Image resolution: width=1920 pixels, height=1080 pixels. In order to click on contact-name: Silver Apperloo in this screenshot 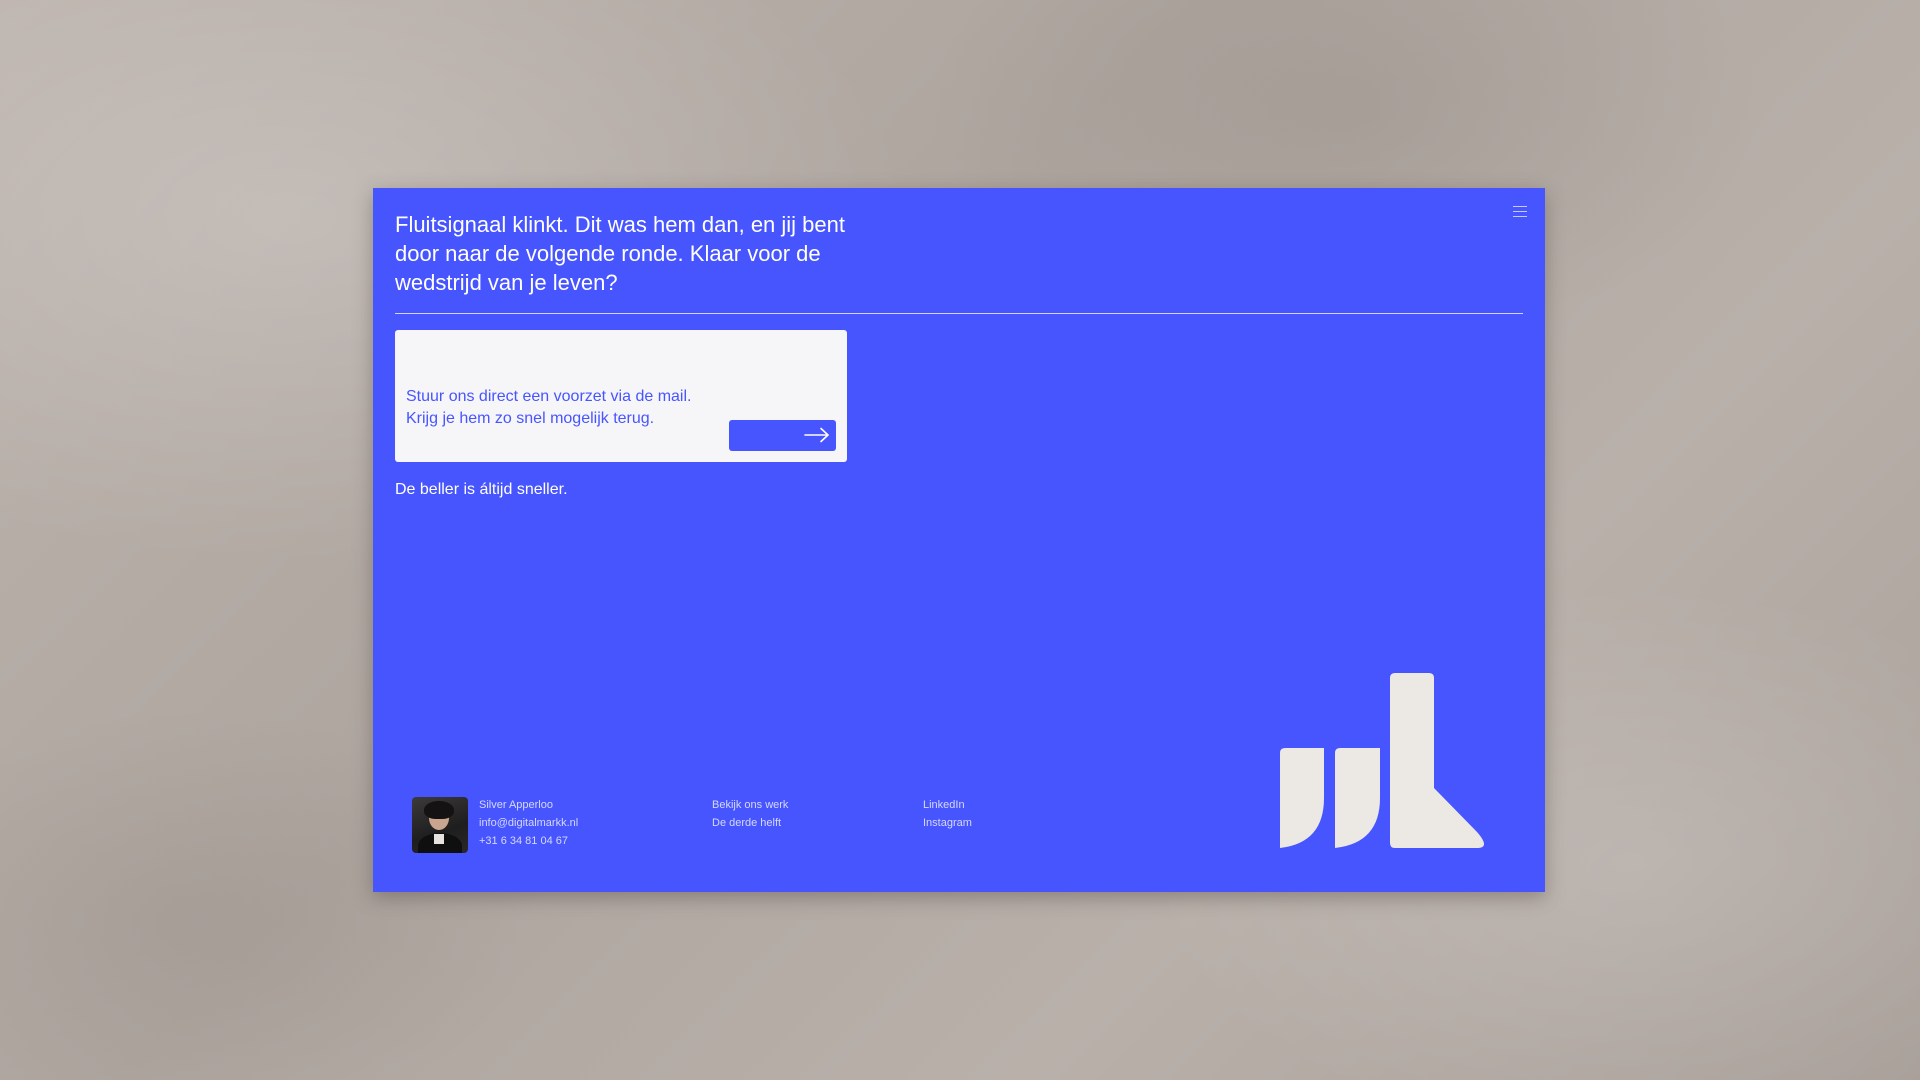, I will do `click(516, 805)`.